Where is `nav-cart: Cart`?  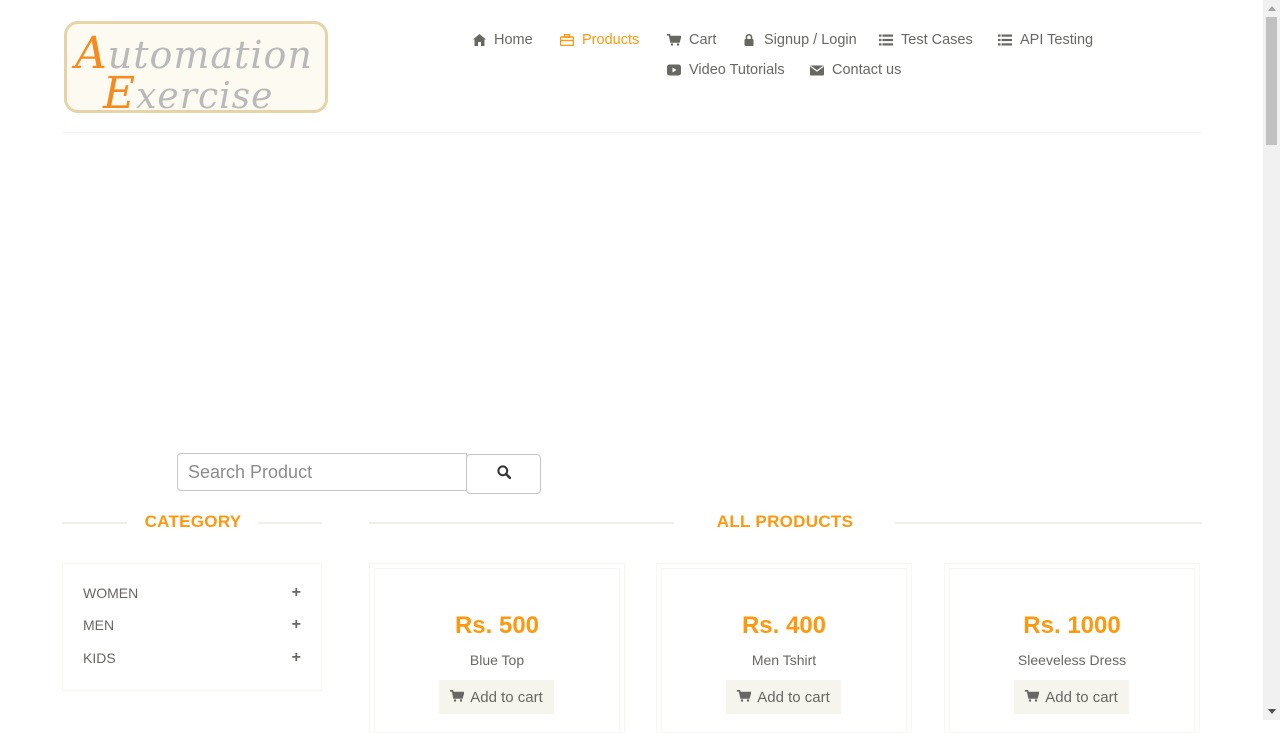
nav-cart: Cart is located at coordinates (691, 40).